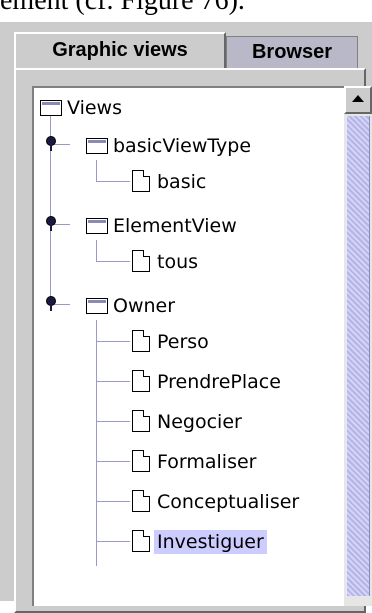 The image size is (372, 613). What do you see at coordinates (122, 8) in the screenshot?
I see `document-caption-text: ement (cf. Figure 76).` at bounding box center [122, 8].